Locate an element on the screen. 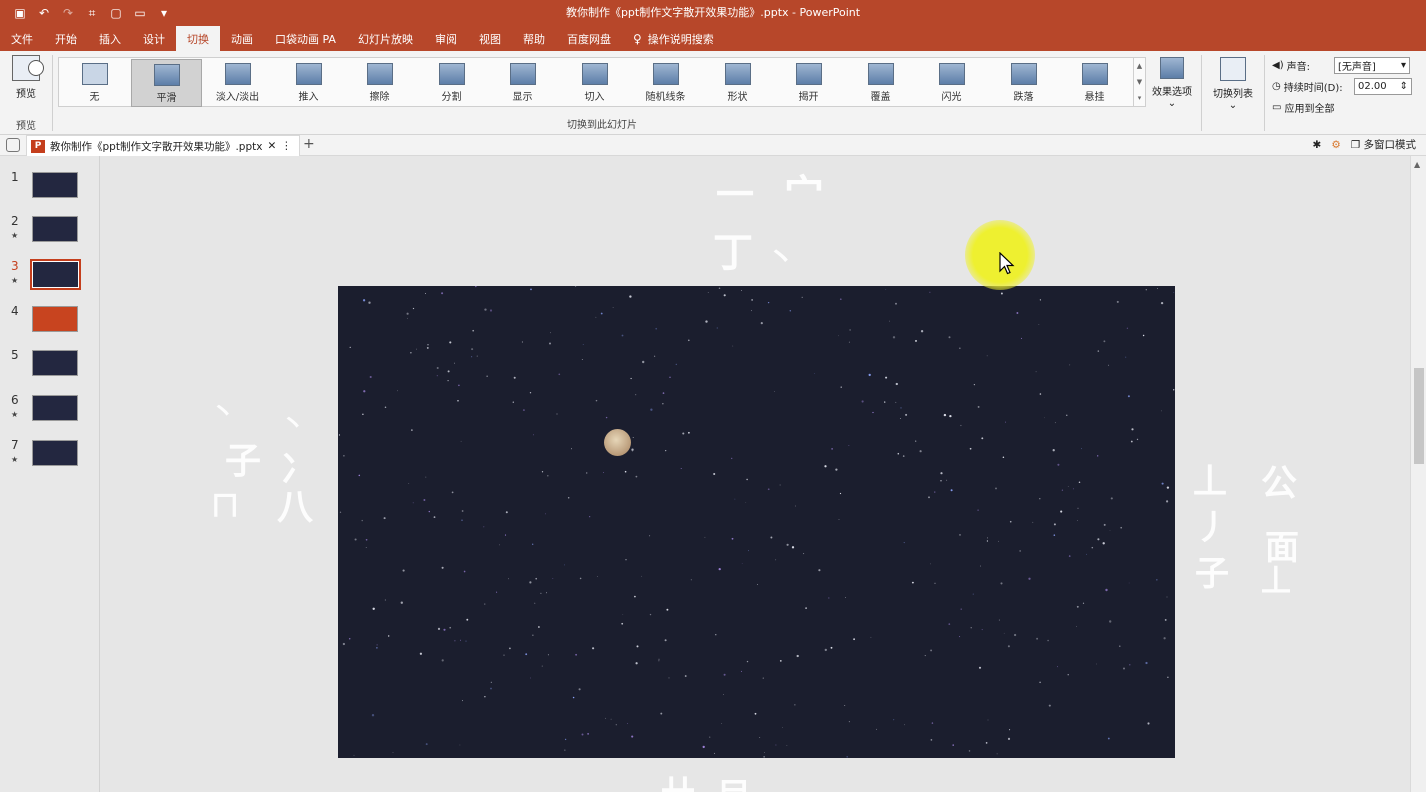 Image resolution: width=1426 pixels, height=792 pixels. transition-wipe-icon is located at coordinates (379, 74).